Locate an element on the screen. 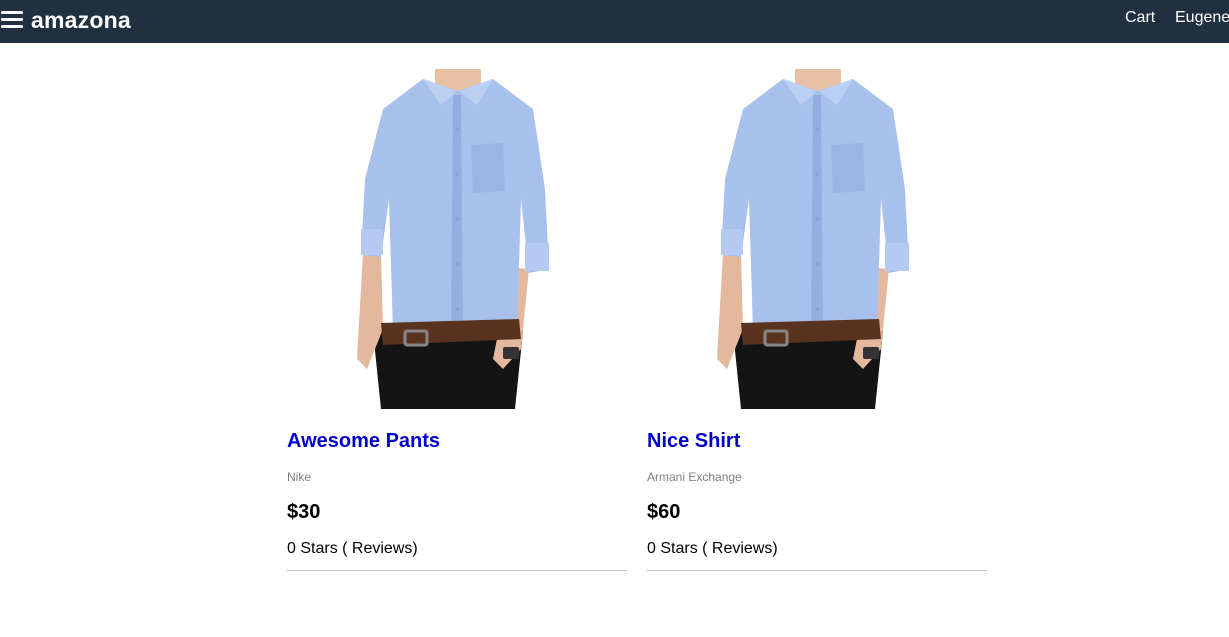  header: amazona Cart Eugene is located at coordinates (614, 21).